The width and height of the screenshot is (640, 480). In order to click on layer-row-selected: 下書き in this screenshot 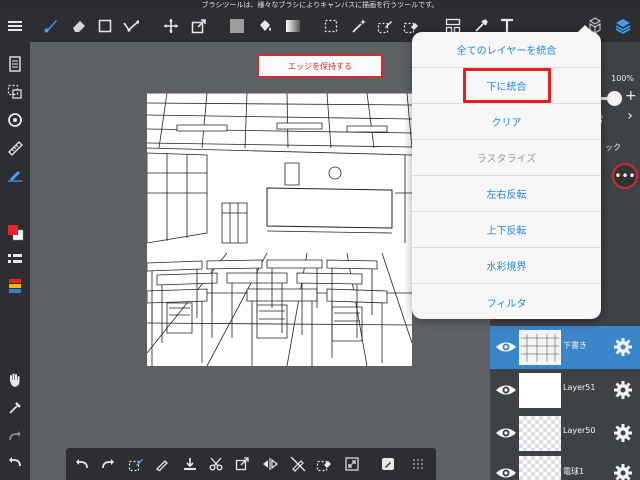, I will do `click(565, 347)`.